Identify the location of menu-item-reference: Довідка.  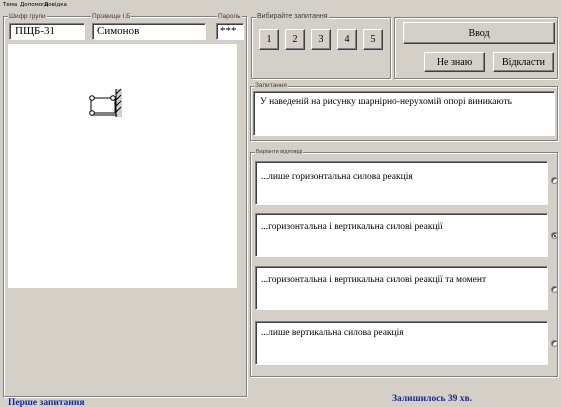
(55, 5).